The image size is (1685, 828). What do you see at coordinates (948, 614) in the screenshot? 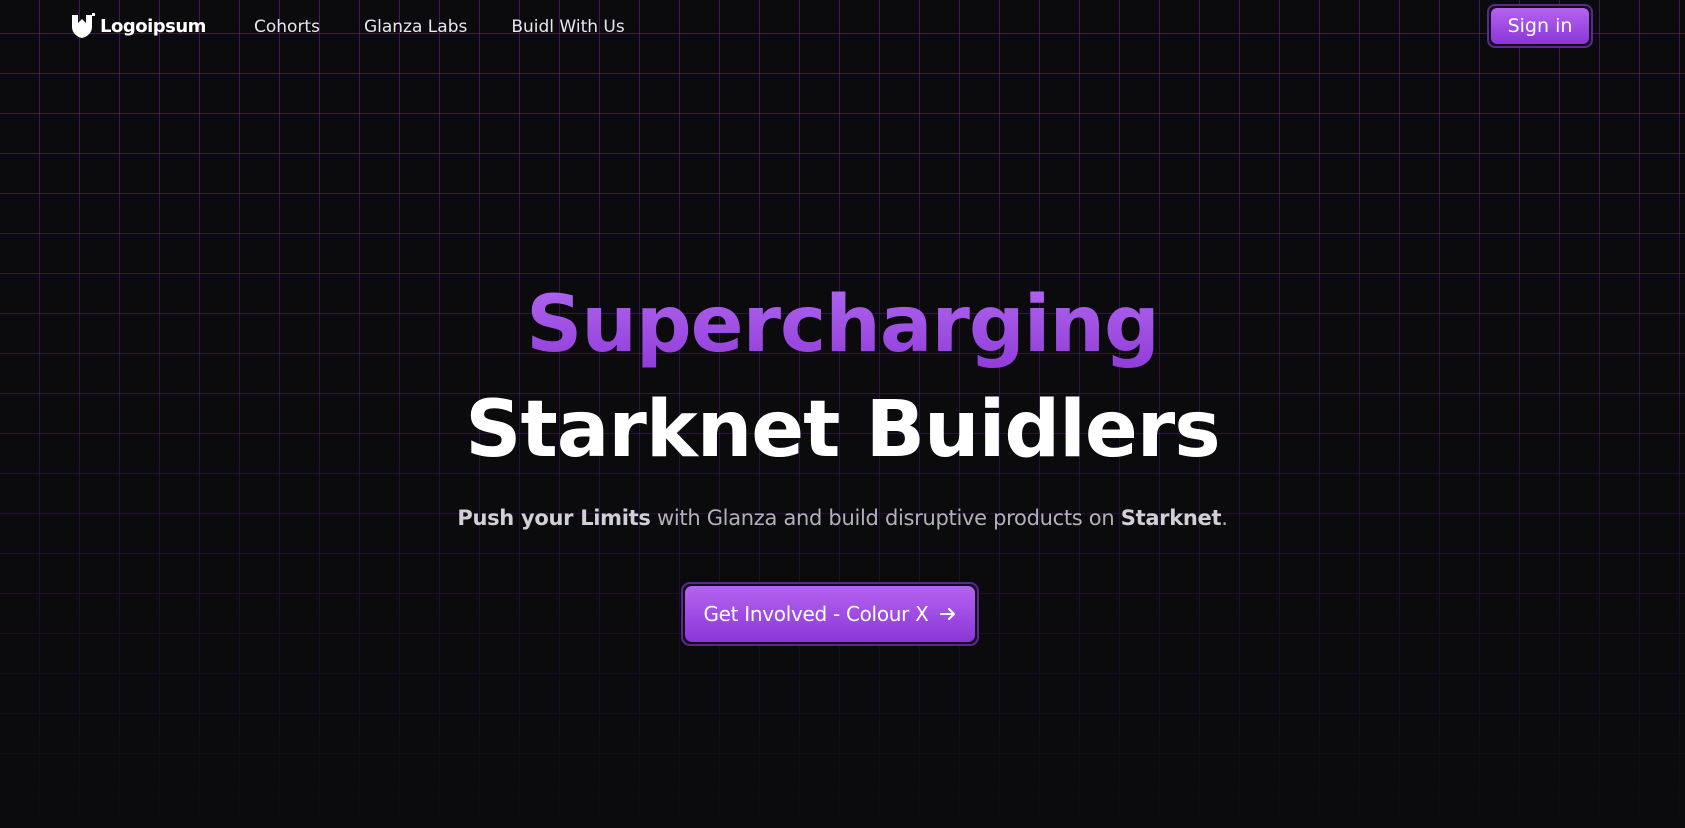
I see `arrow-right-icon` at bounding box center [948, 614].